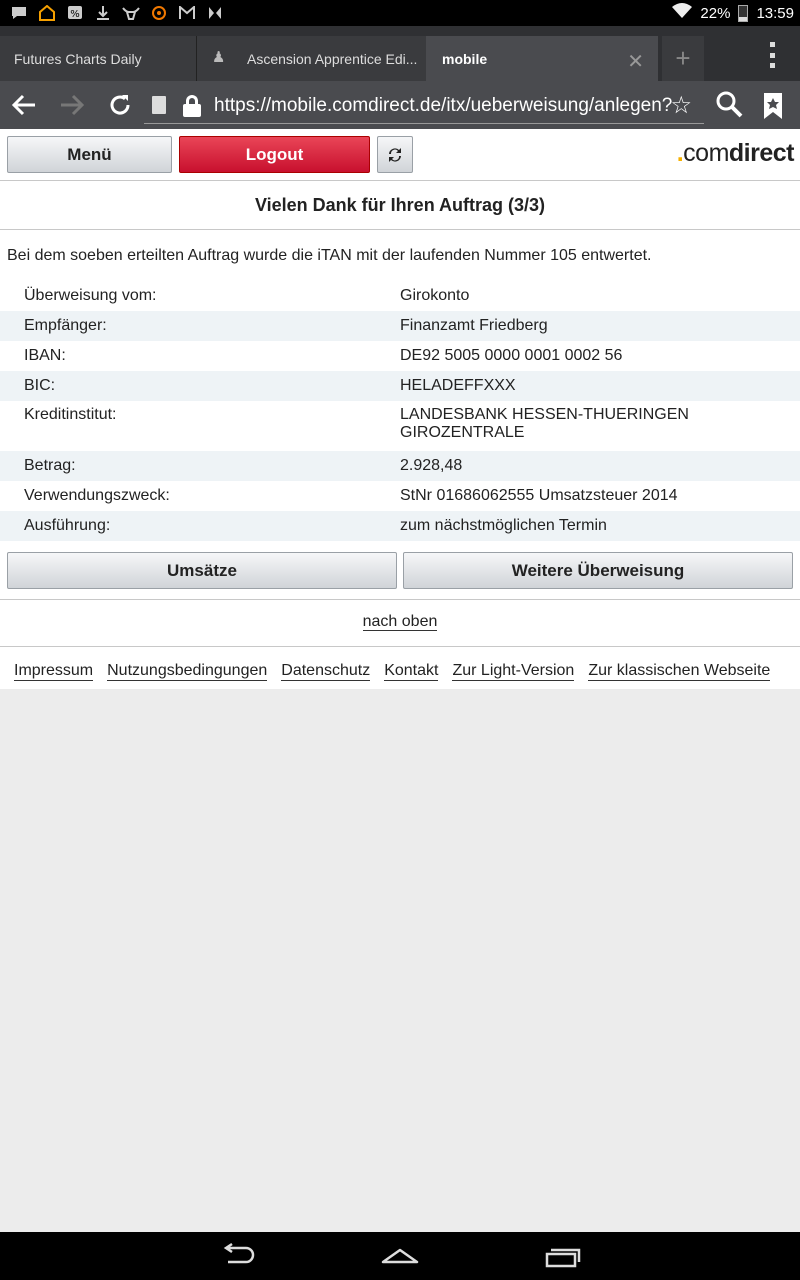  I want to click on detail-row: Betrag: 2.928,48, so click(400, 466).